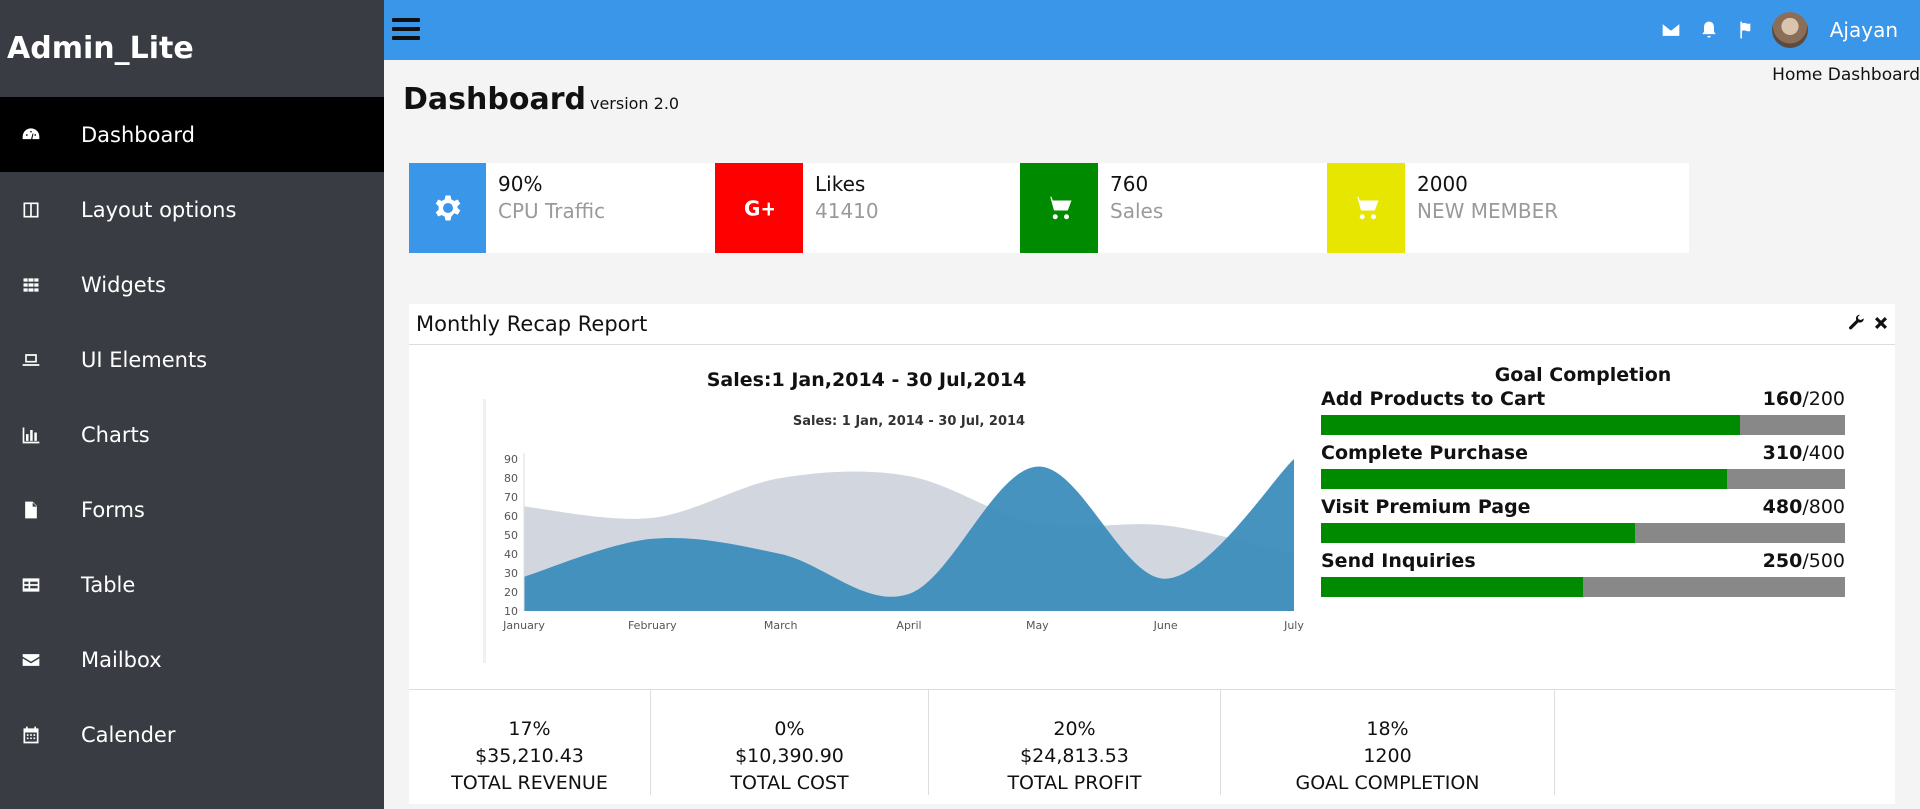 The width and height of the screenshot is (1920, 809). What do you see at coordinates (1398, 561) in the screenshot?
I see `goal-name: Send Inquiries` at bounding box center [1398, 561].